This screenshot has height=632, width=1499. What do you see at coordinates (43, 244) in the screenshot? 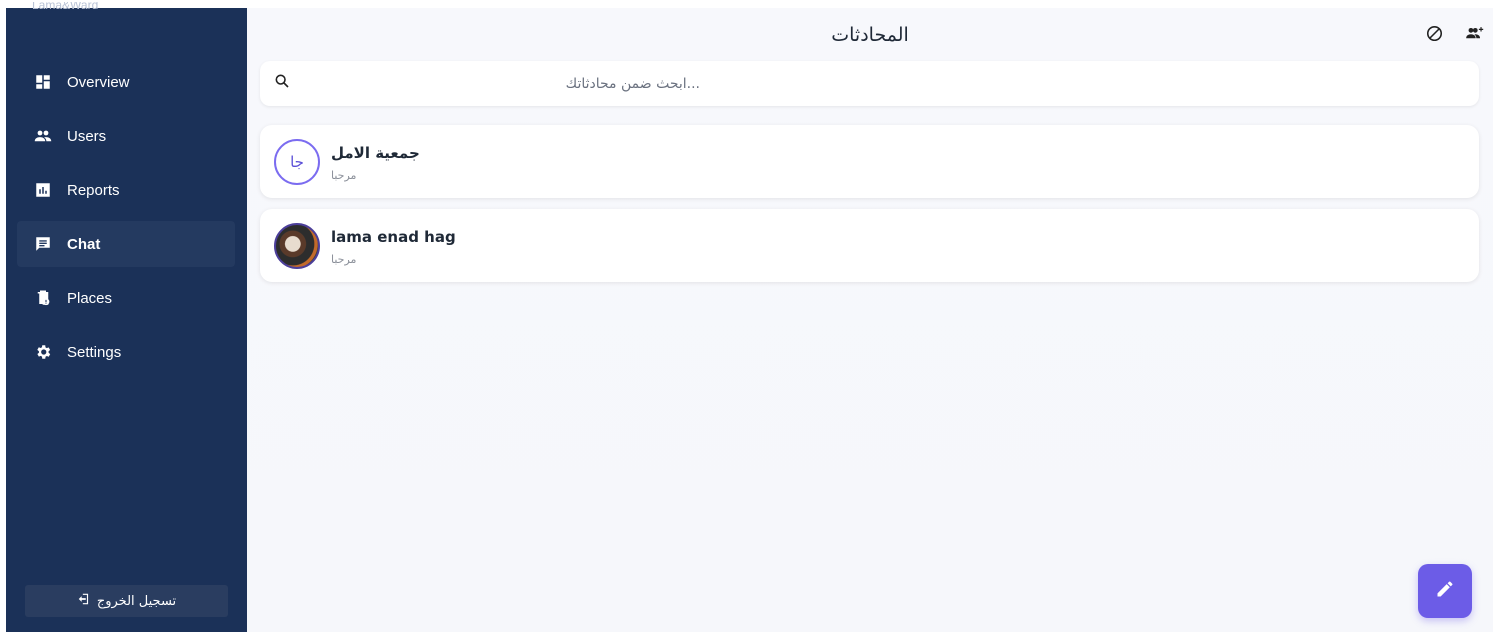
I see `chat-icon` at bounding box center [43, 244].